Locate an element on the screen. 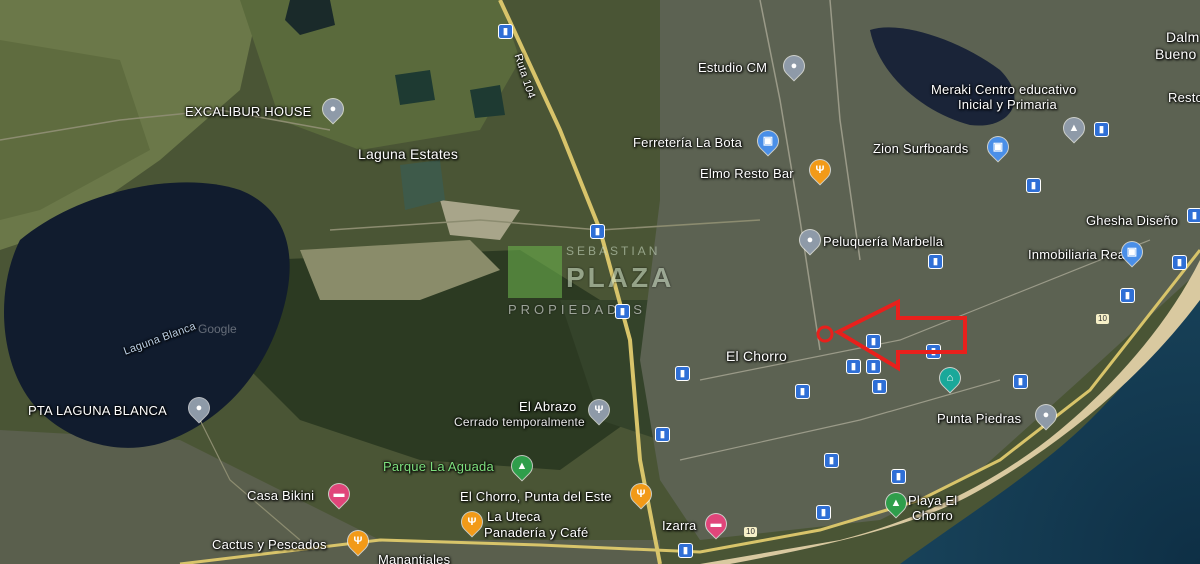  label-casa-bikini: Casa Bikini is located at coordinates (280, 495).